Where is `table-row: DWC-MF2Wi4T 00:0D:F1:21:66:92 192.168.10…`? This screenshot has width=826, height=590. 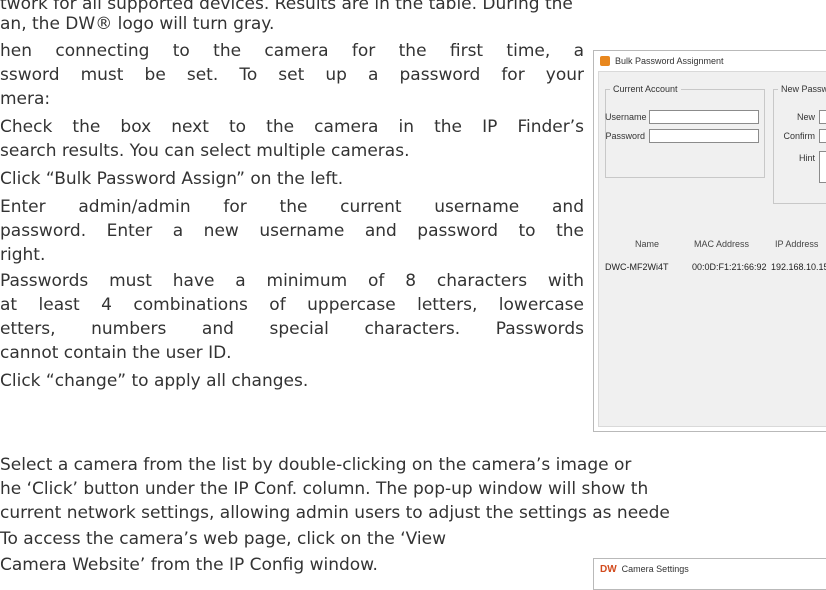 table-row: DWC-MF2Wi4T 00:0D:F1:21:66:92 192.168.10… is located at coordinates (712, 268).